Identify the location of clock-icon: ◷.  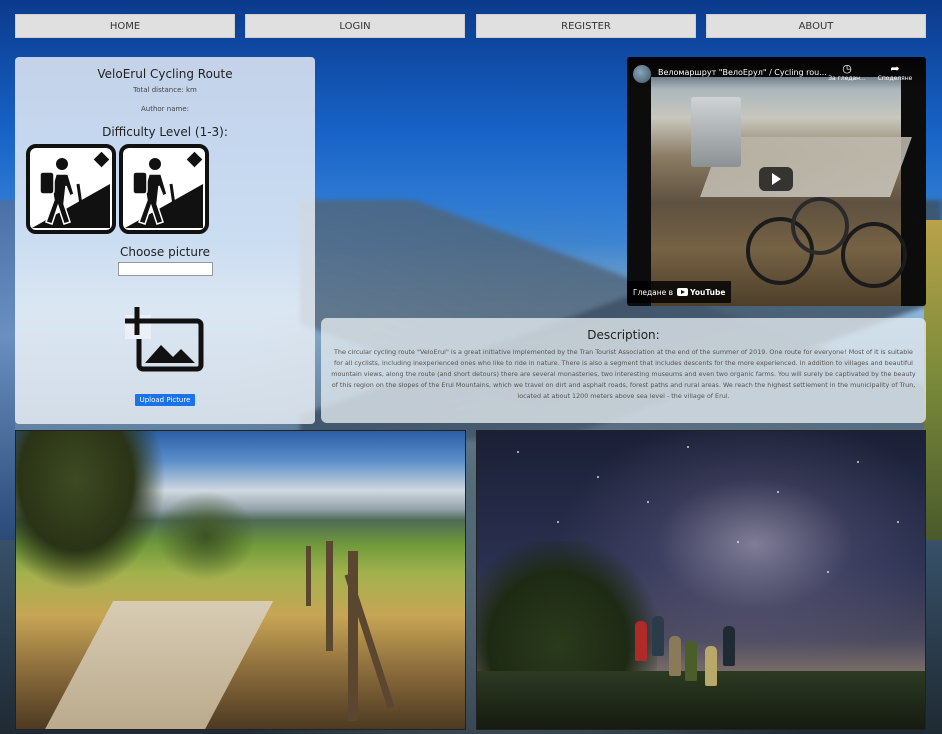
(847, 68).